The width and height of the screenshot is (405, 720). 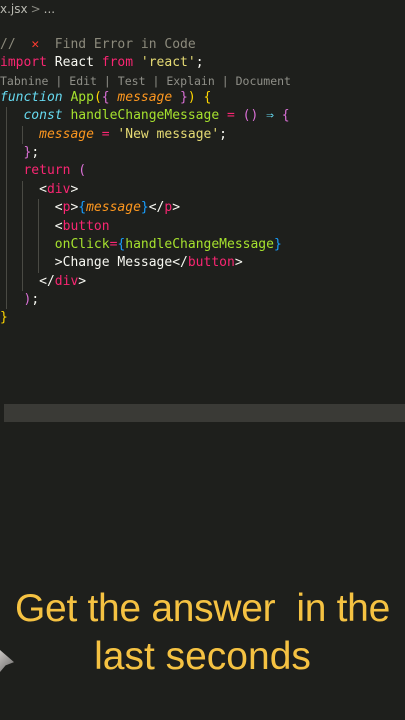 What do you see at coordinates (117, 63) in the screenshot?
I see `keyword-from: from` at bounding box center [117, 63].